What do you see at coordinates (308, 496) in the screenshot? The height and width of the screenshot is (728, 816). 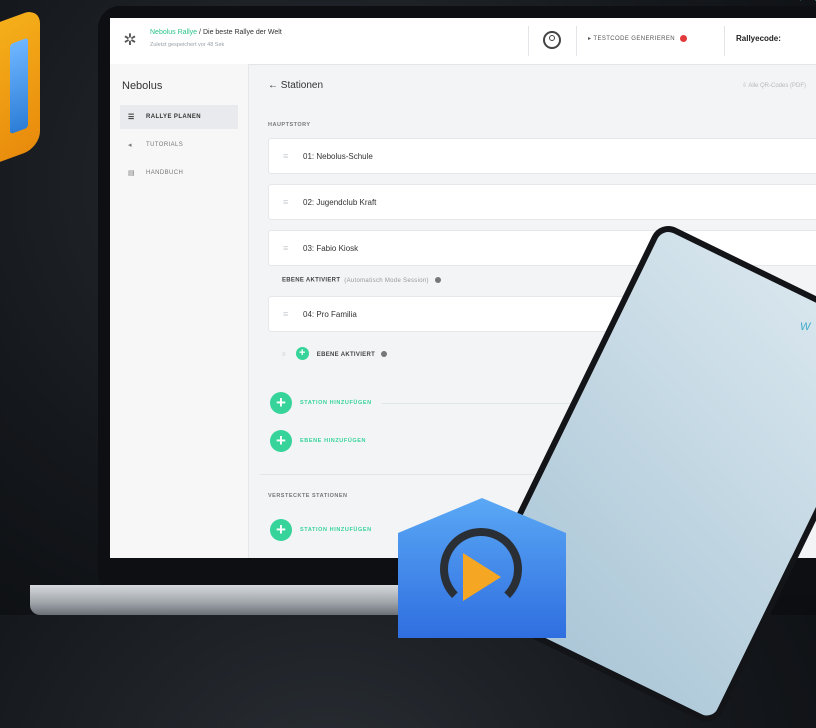 I see `section-title: VERSTECKTE STATIONEN` at bounding box center [308, 496].